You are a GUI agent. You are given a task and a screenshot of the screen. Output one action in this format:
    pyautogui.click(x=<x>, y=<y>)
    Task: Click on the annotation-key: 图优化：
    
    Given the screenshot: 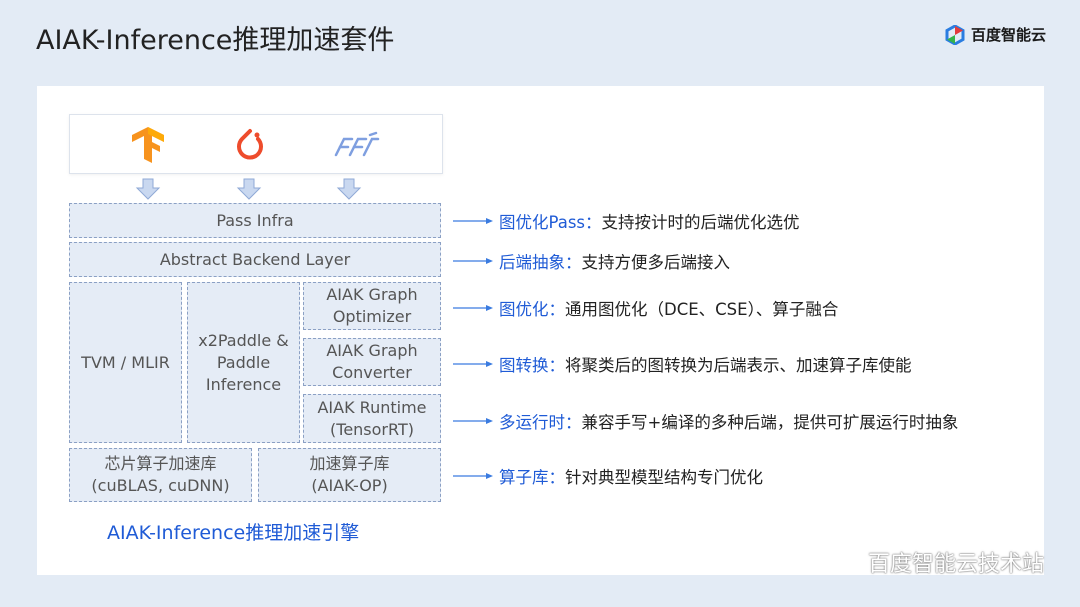 What is the action you would take?
    pyautogui.click(x=532, y=309)
    